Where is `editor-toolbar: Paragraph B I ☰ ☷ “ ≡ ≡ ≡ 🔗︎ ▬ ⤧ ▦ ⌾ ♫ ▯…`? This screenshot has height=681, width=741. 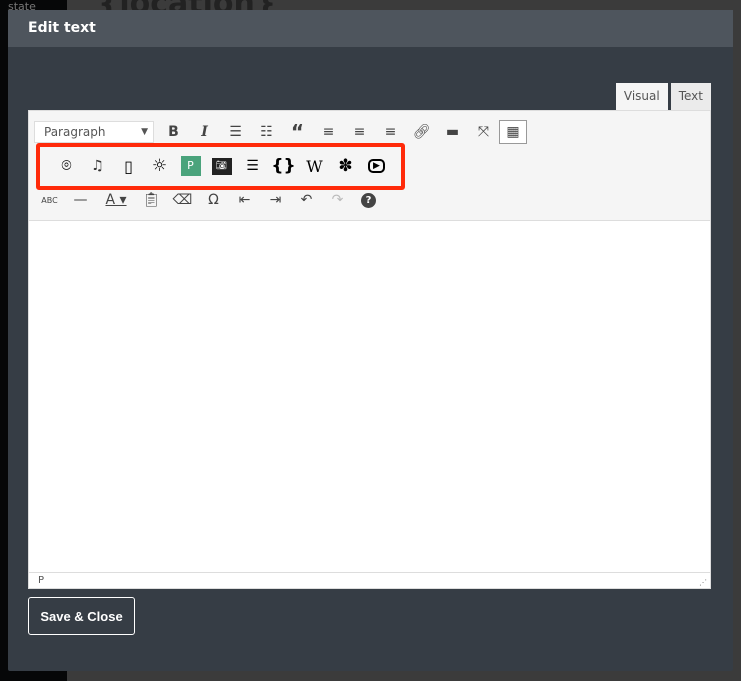 editor-toolbar: Paragraph B I ☰ ☷ “ ≡ ≡ ≡ 🔗︎ ▬ ⤧ ▦ ⌾ ♫ ▯… is located at coordinates (369, 166).